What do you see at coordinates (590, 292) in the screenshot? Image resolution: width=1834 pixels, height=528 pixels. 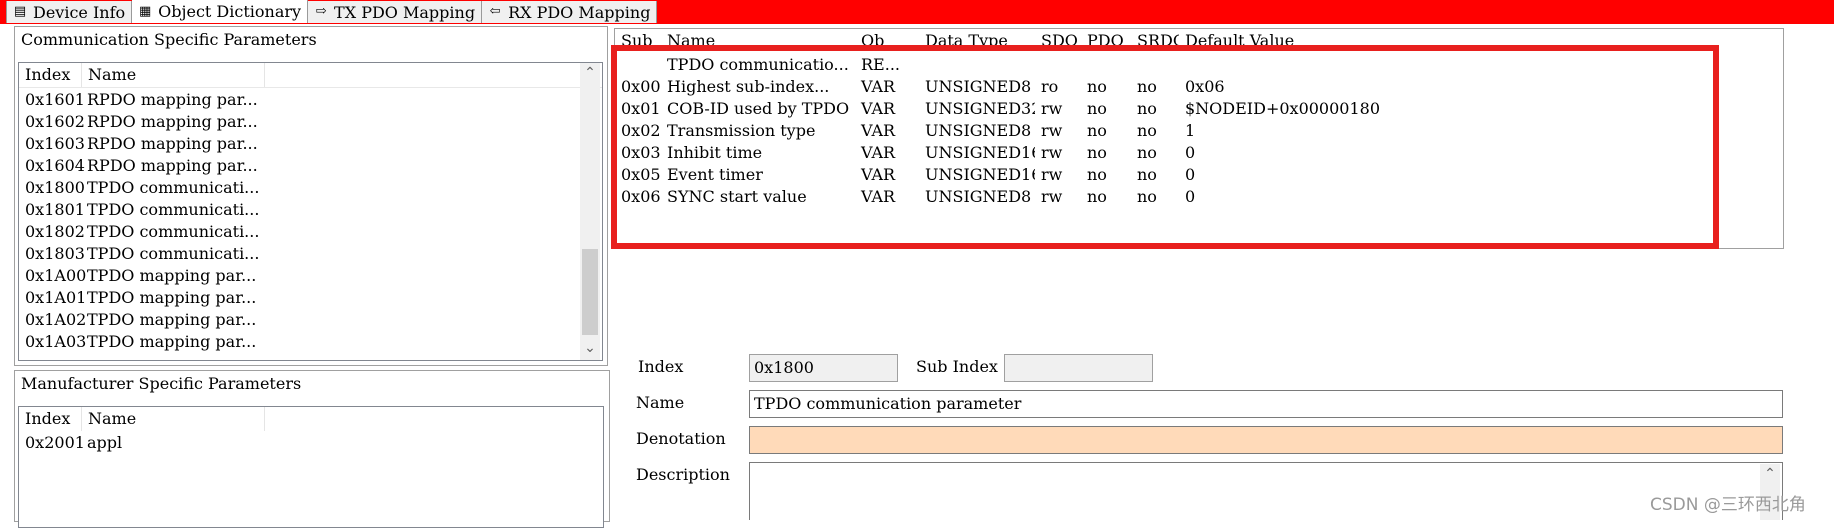 I see `scrollbar-thumb` at bounding box center [590, 292].